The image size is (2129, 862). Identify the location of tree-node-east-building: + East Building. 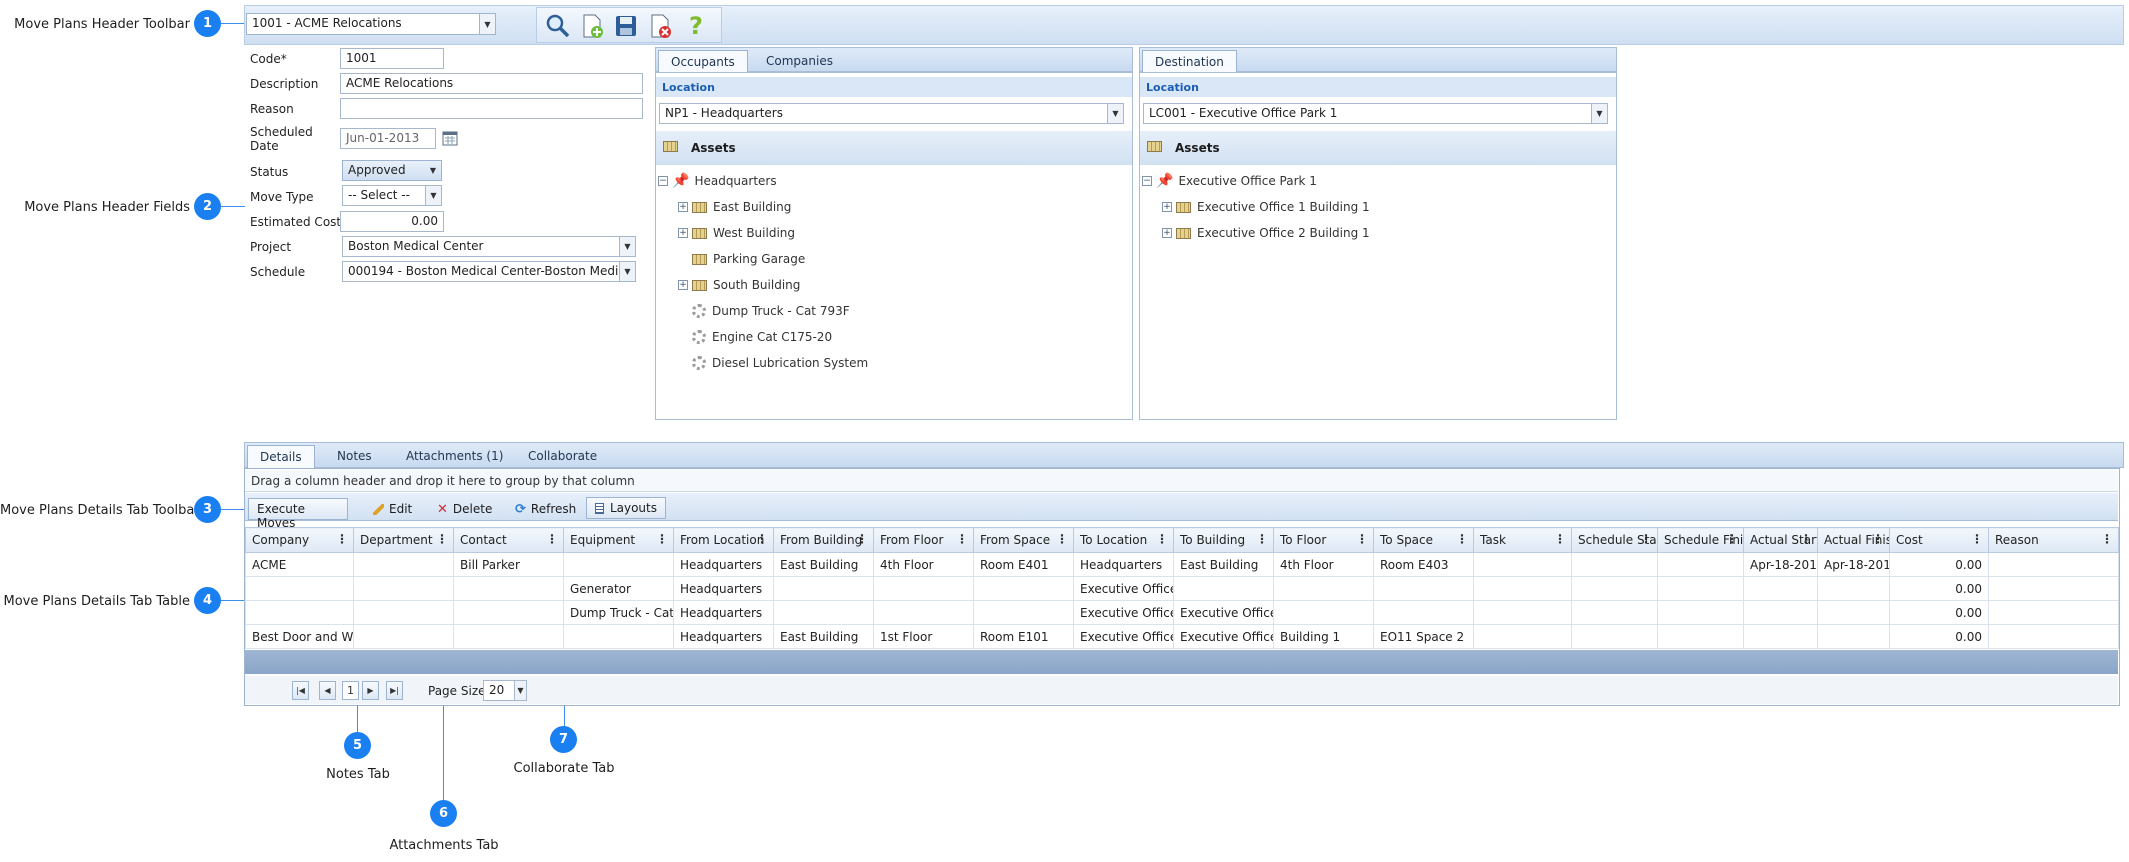
(734, 207).